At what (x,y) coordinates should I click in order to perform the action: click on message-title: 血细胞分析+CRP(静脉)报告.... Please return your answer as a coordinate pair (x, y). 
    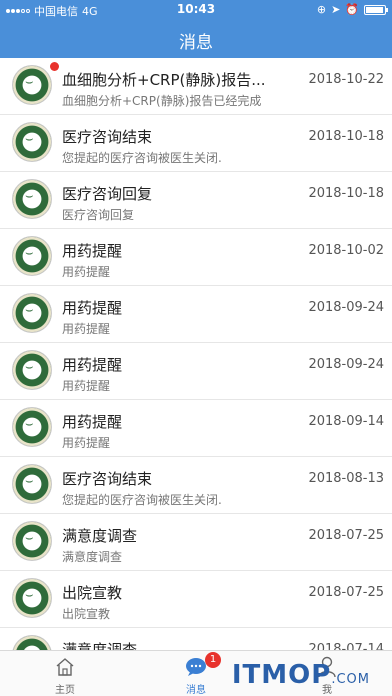
    Looking at the image, I should click on (164, 80).